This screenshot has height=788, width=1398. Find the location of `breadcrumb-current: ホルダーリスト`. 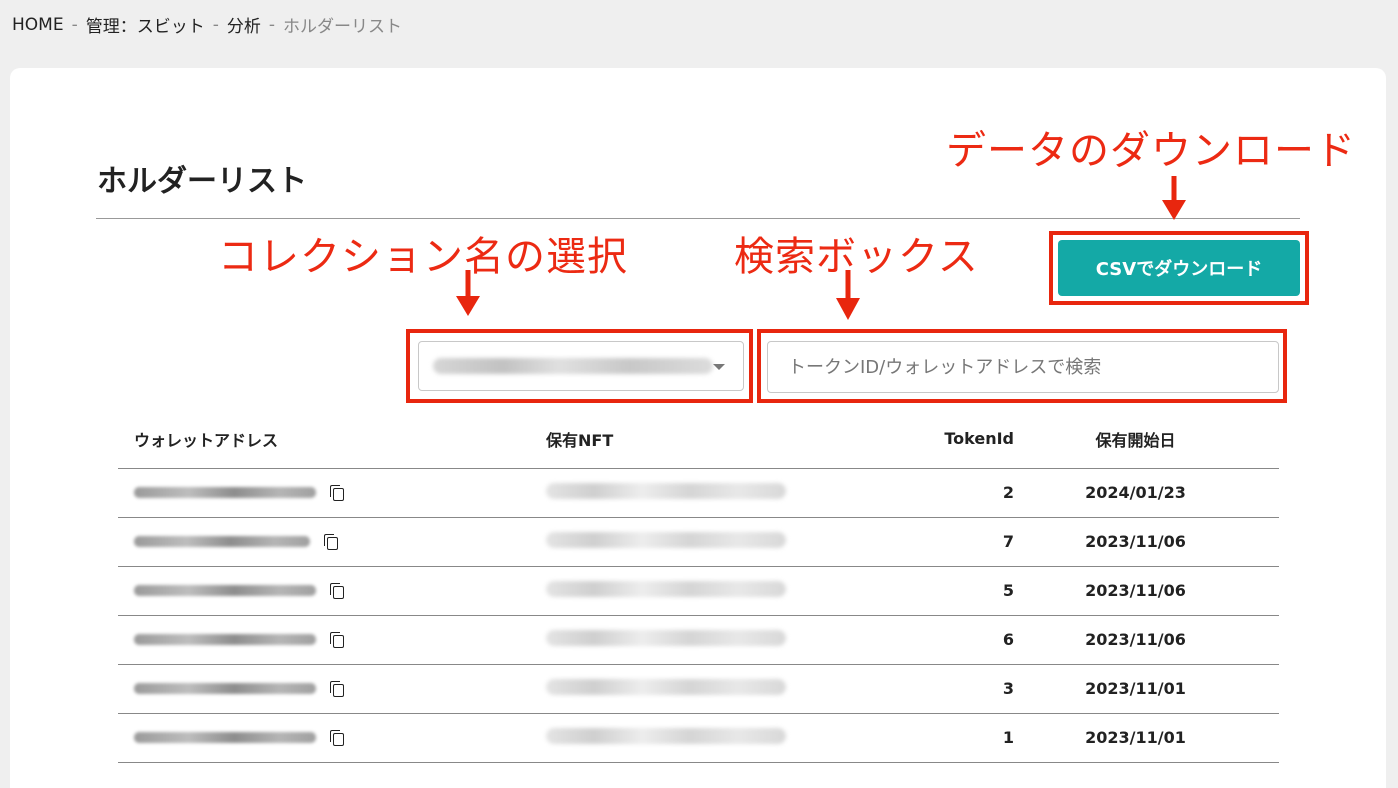

breadcrumb-current: ホルダーリスト is located at coordinates (342, 27).